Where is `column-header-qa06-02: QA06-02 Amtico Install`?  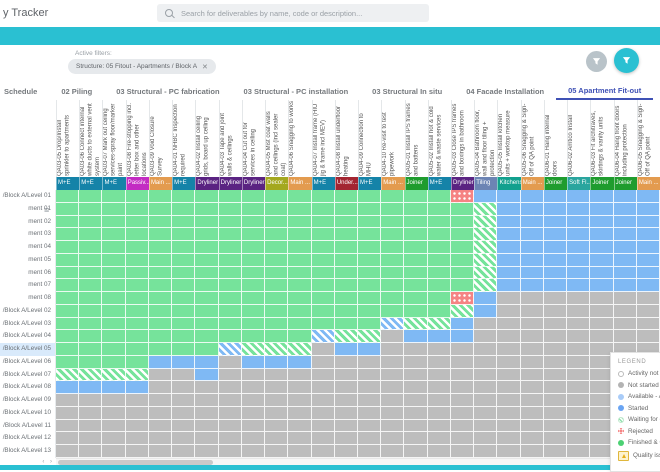
column-header-qa06-02: QA06-02 Amtico Install is located at coordinates (578, 138).